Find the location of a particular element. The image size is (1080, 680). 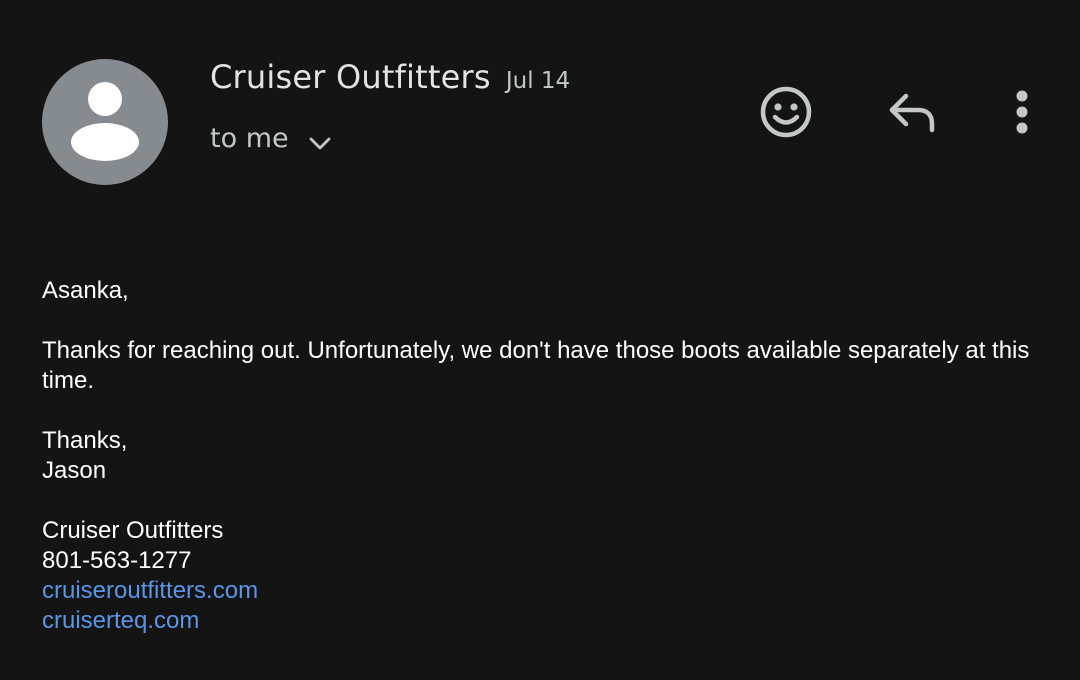

greeting: Asanka, is located at coordinates (85, 290).